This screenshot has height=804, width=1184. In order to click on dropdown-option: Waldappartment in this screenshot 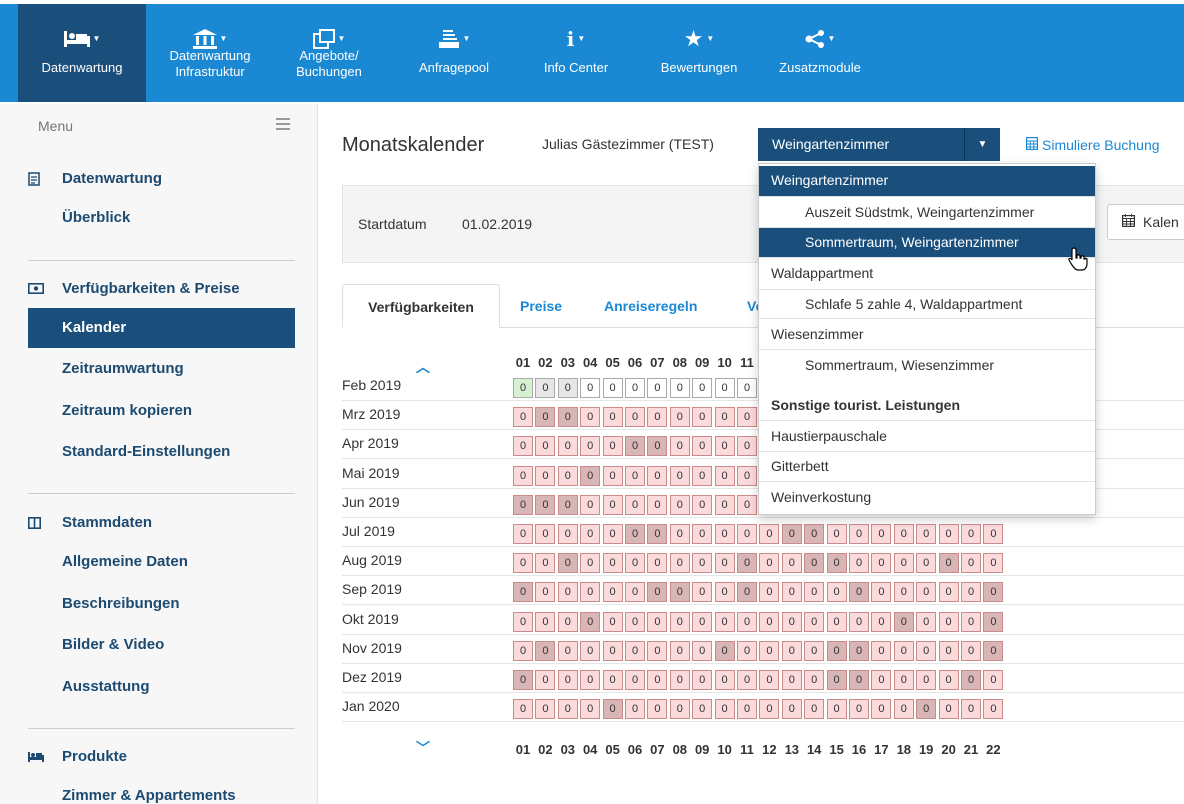, I will do `click(927, 272)`.